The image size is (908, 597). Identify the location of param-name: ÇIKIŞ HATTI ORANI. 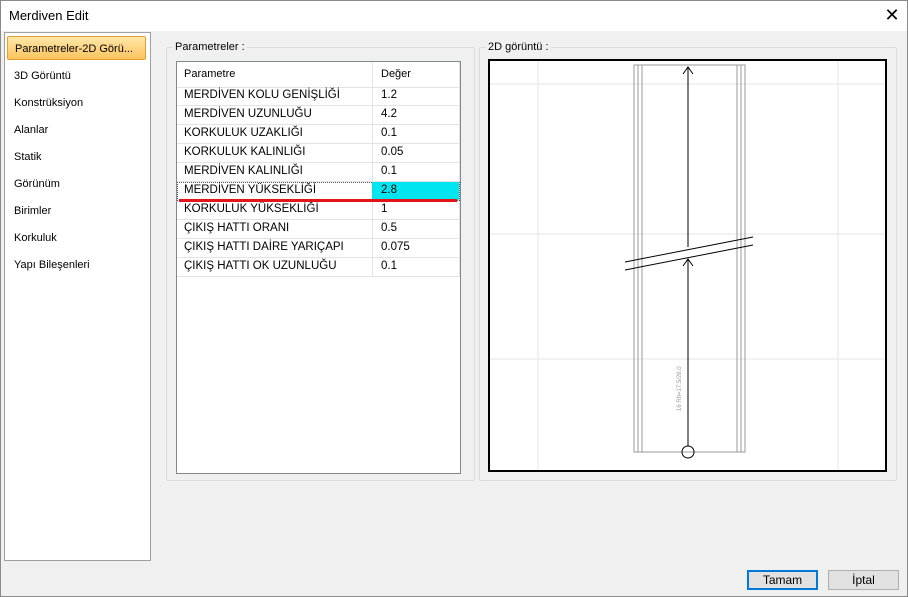
(237, 228).